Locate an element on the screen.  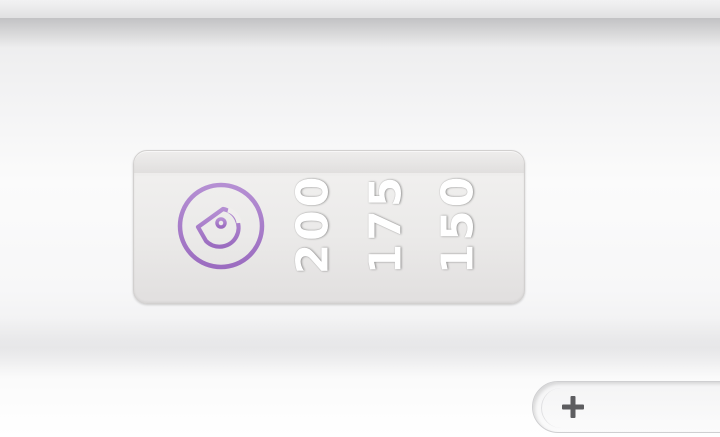
dose-option-200: 200 is located at coordinates (313, 224).